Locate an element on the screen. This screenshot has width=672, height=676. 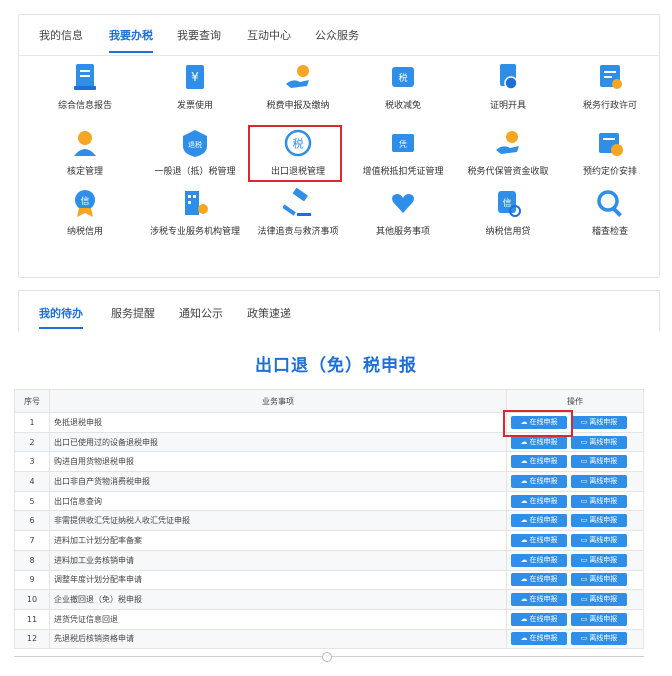
grid-item-13: 信纳税信用 is located at coordinates (85, 212).